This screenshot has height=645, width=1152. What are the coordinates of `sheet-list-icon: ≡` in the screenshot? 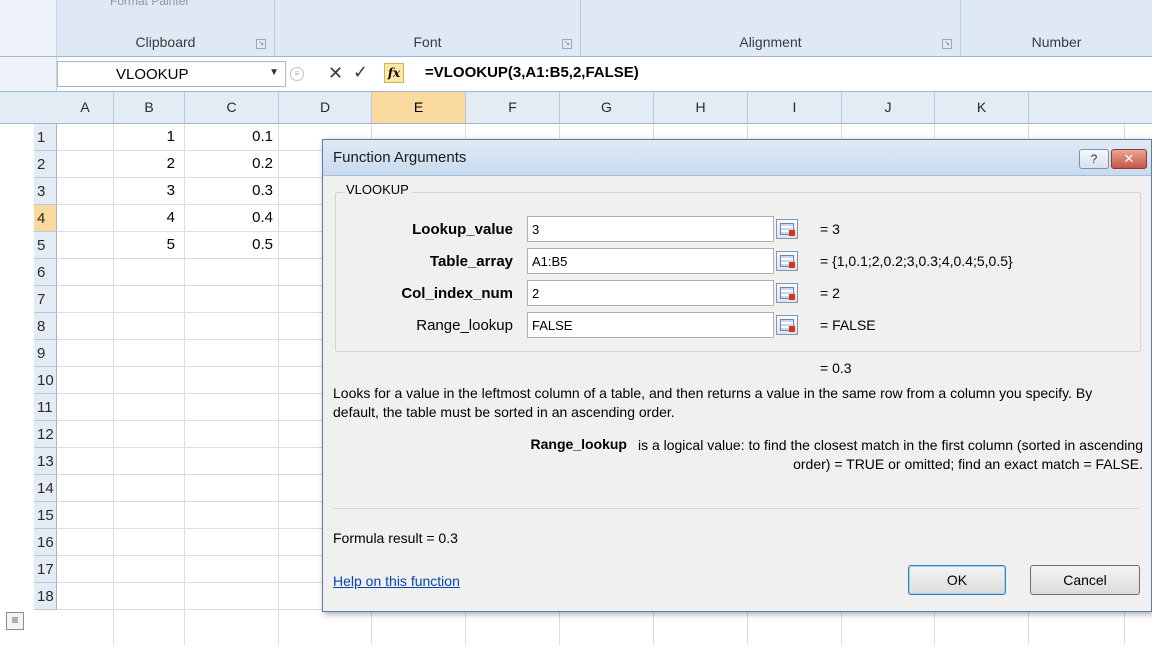 It's located at (15, 621).